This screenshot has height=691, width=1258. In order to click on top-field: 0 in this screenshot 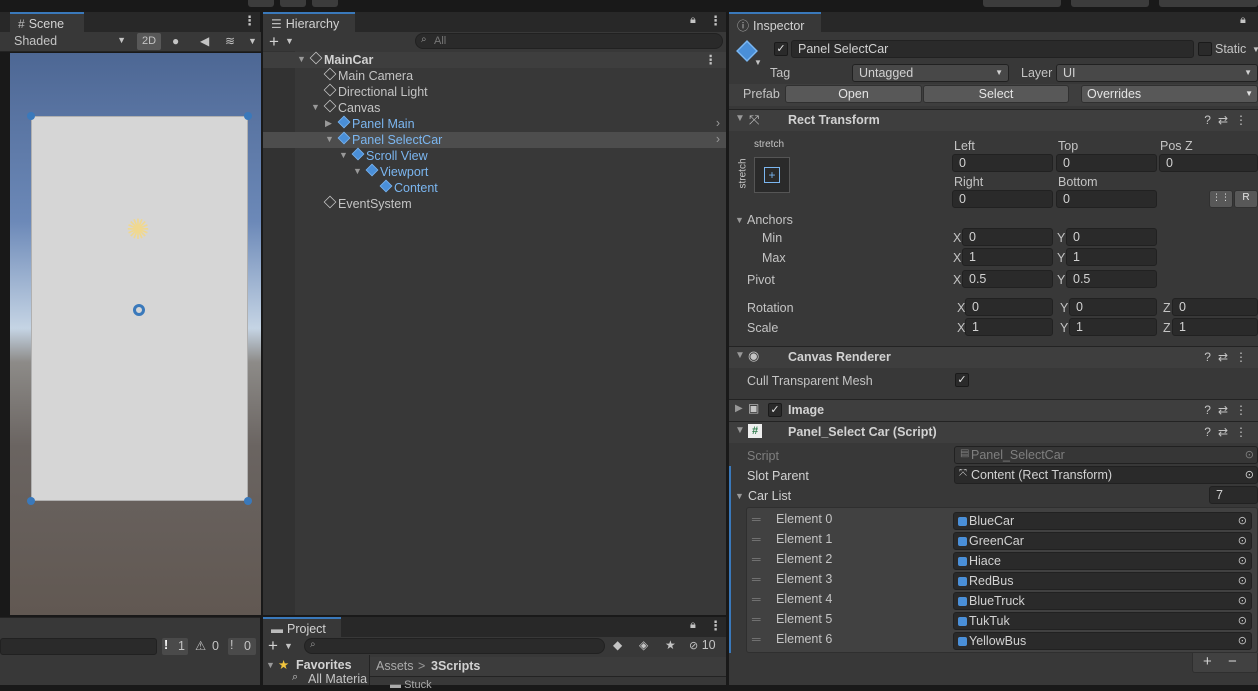, I will do `click(1106, 163)`.